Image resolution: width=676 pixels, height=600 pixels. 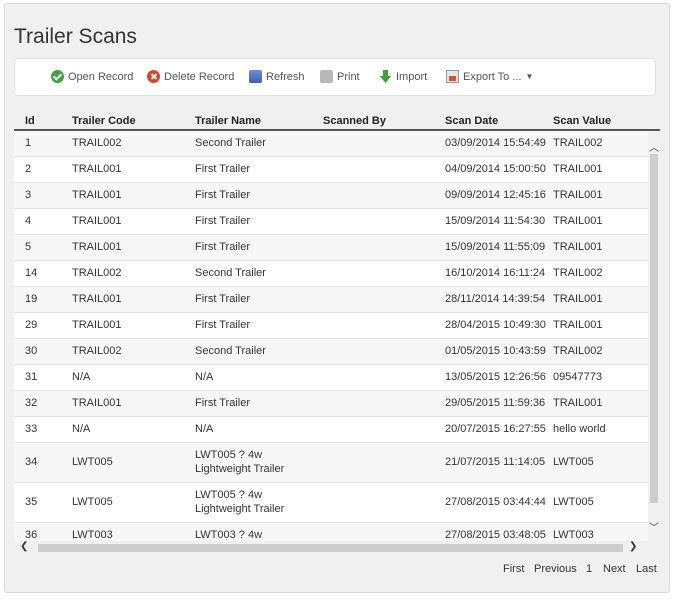 What do you see at coordinates (31, 429) in the screenshot?
I see `id-cell: 33` at bounding box center [31, 429].